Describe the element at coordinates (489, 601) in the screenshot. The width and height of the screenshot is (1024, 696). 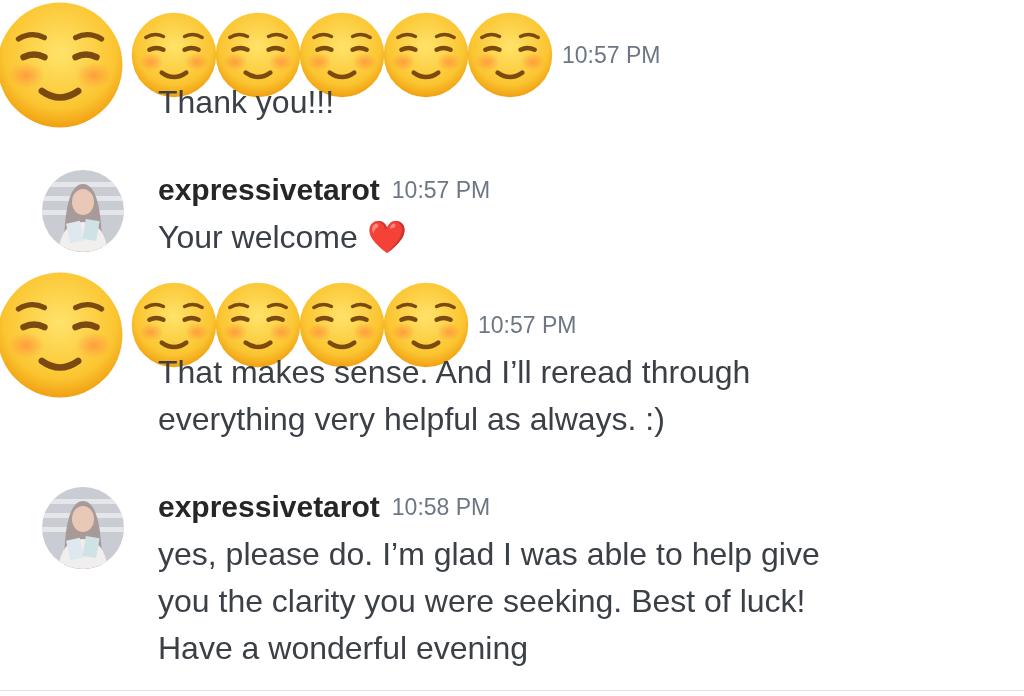
I see `message-text: yes, please do. I’m glad I was able to help give you the clarity you were seeking. Best of luck! Have a wonderful evening` at that location.